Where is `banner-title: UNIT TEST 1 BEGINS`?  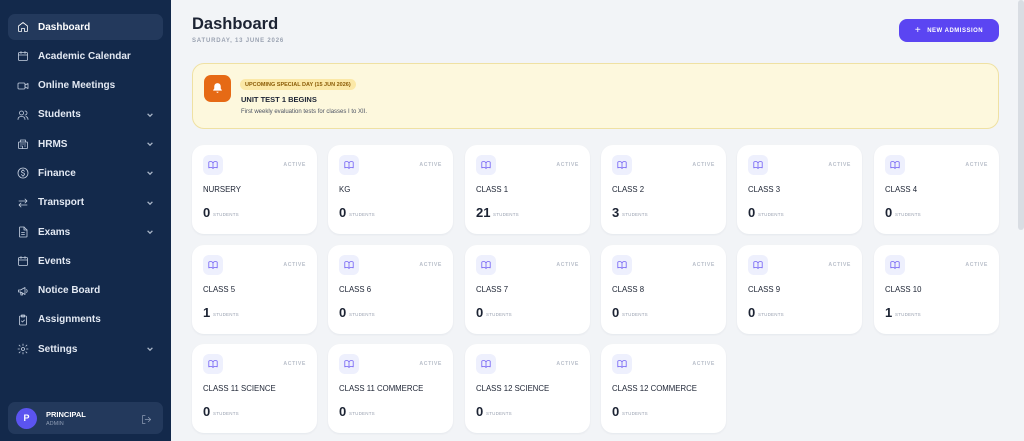 banner-title: UNIT TEST 1 BEGINS is located at coordinates (279, 99).